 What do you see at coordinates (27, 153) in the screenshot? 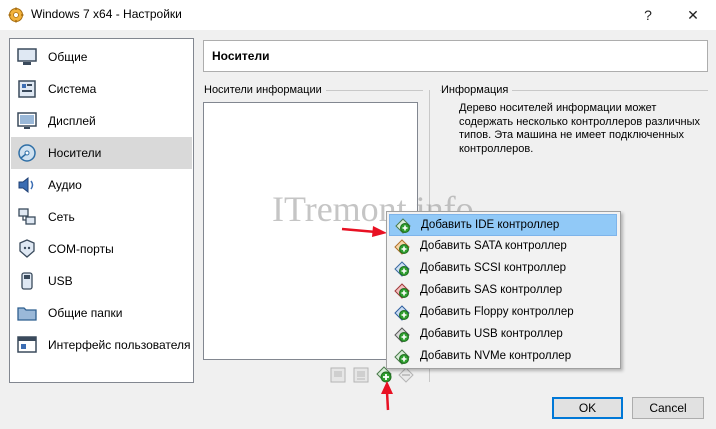
I see `storage-icon` at bounding box center [27, 153].